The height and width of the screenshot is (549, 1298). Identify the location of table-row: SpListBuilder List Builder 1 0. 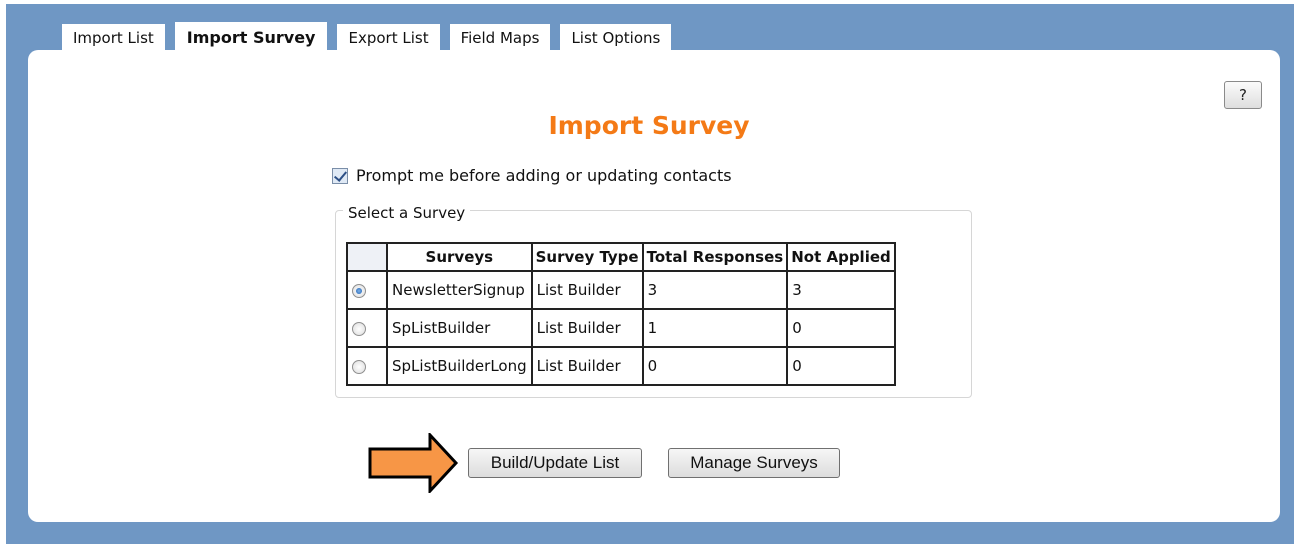
(621, 328).